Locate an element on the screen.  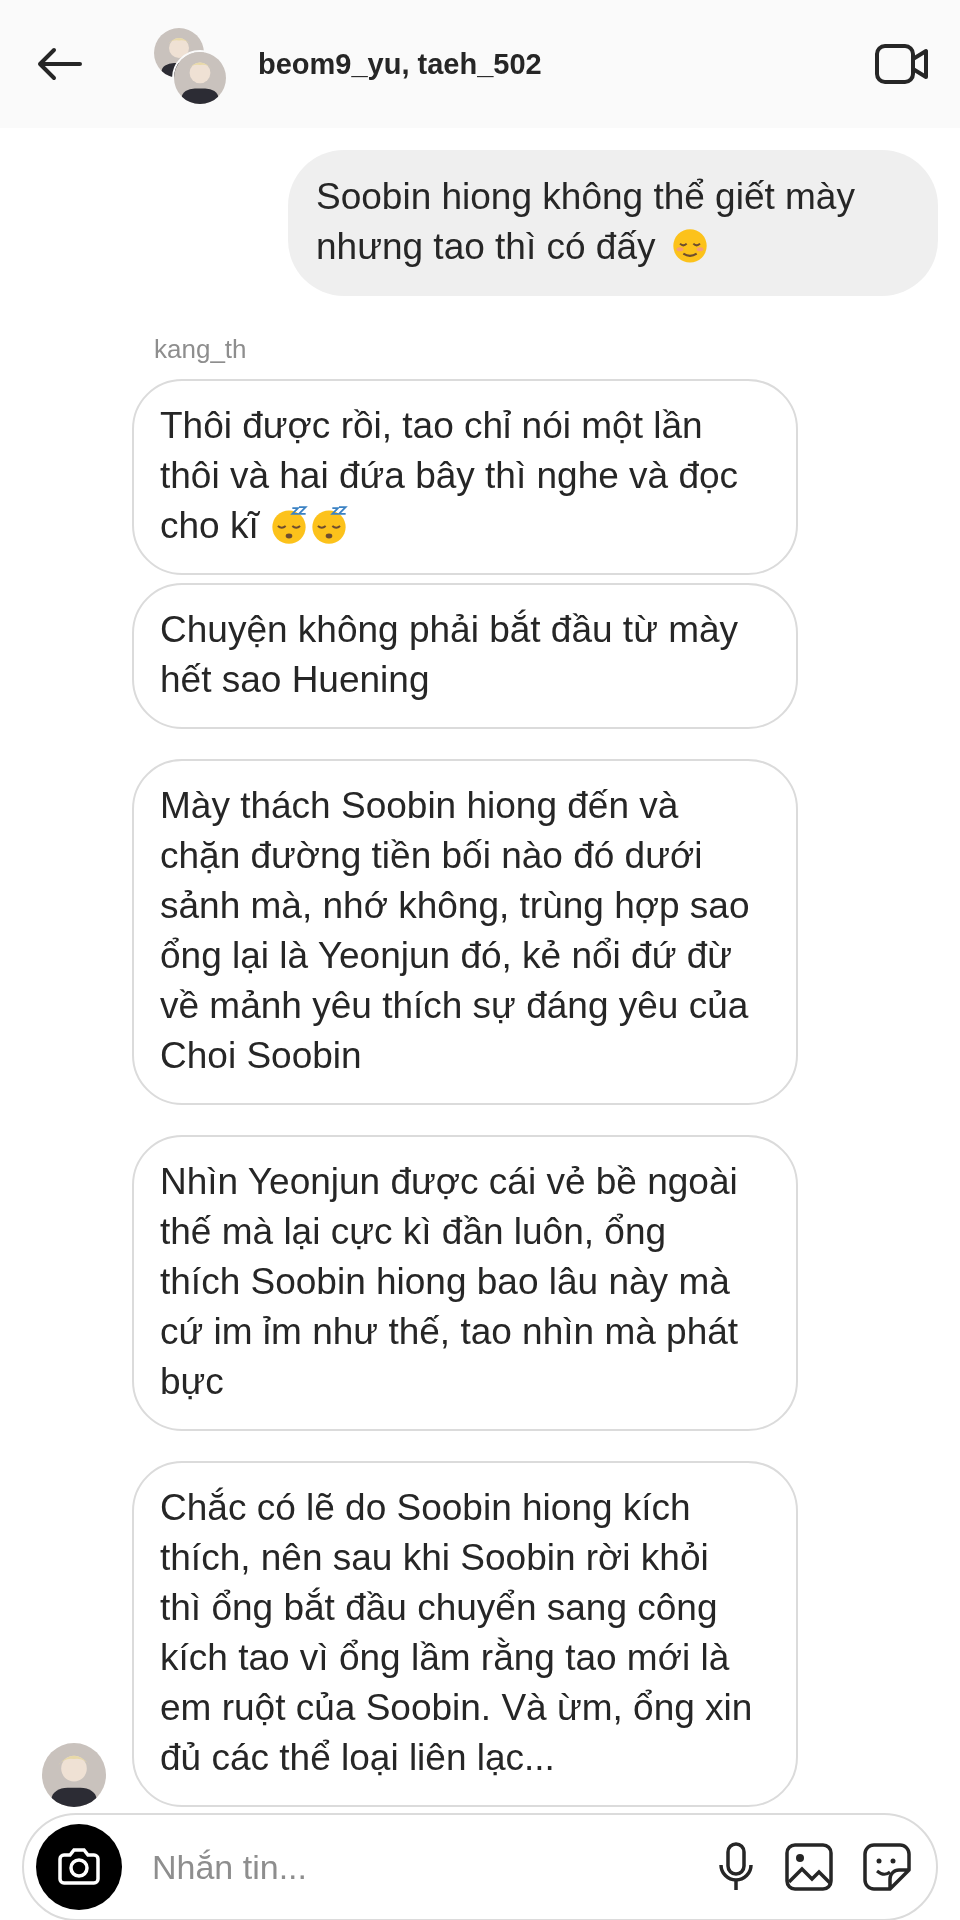
camera-button is located at coordinates (79, 1867).